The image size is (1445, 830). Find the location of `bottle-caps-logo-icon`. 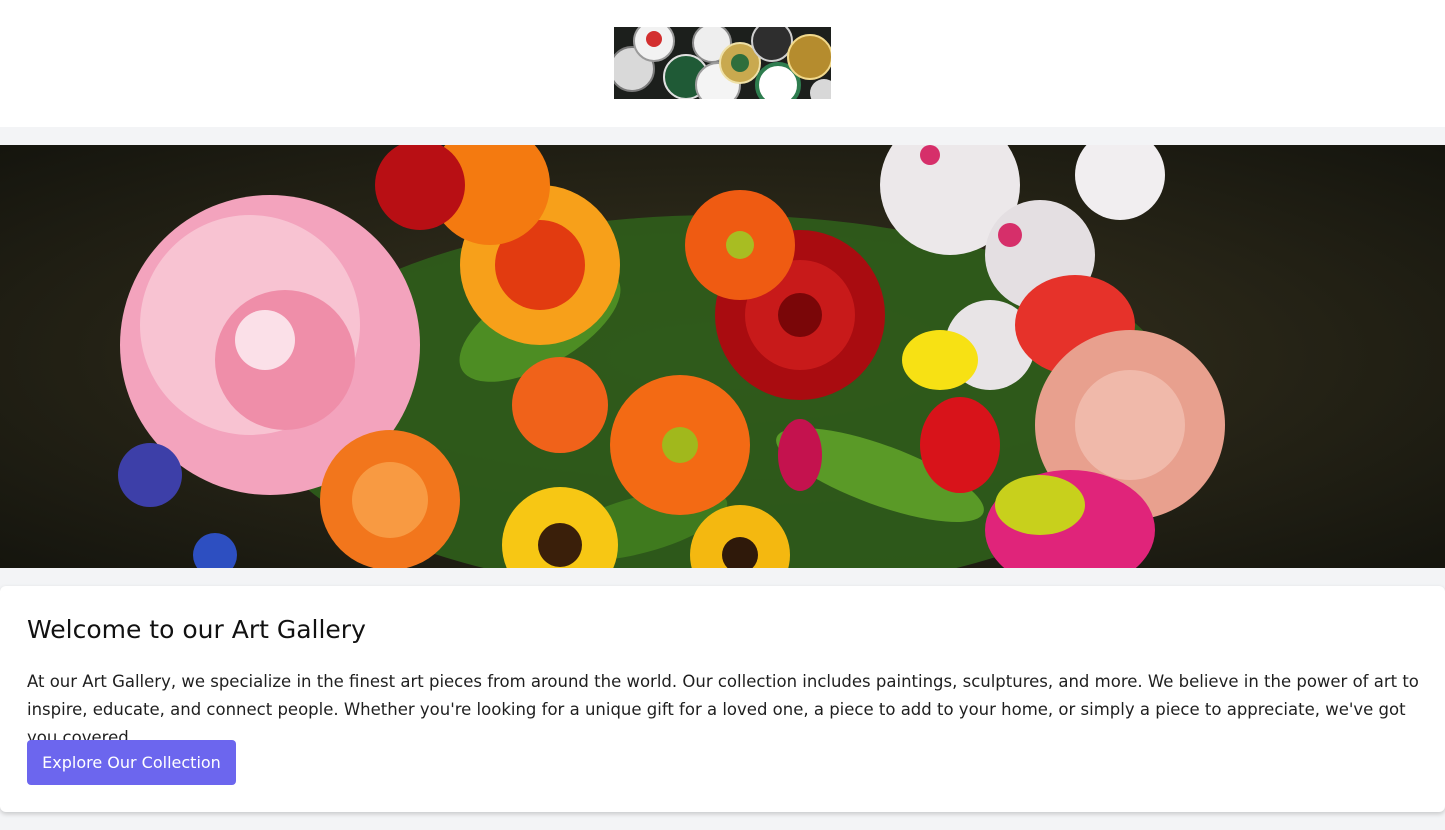

bottle-caps-logo-icon is located at coordinates (722, 63).